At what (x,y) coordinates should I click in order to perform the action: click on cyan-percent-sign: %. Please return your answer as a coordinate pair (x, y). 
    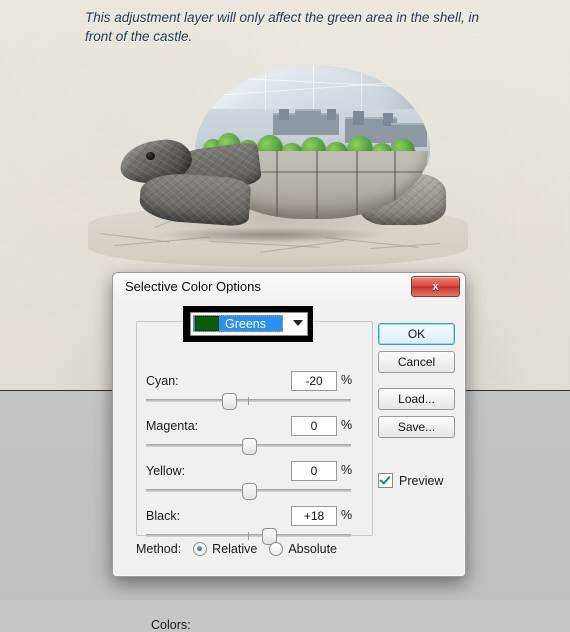
    Looking at the image, I should click on (347, 380).